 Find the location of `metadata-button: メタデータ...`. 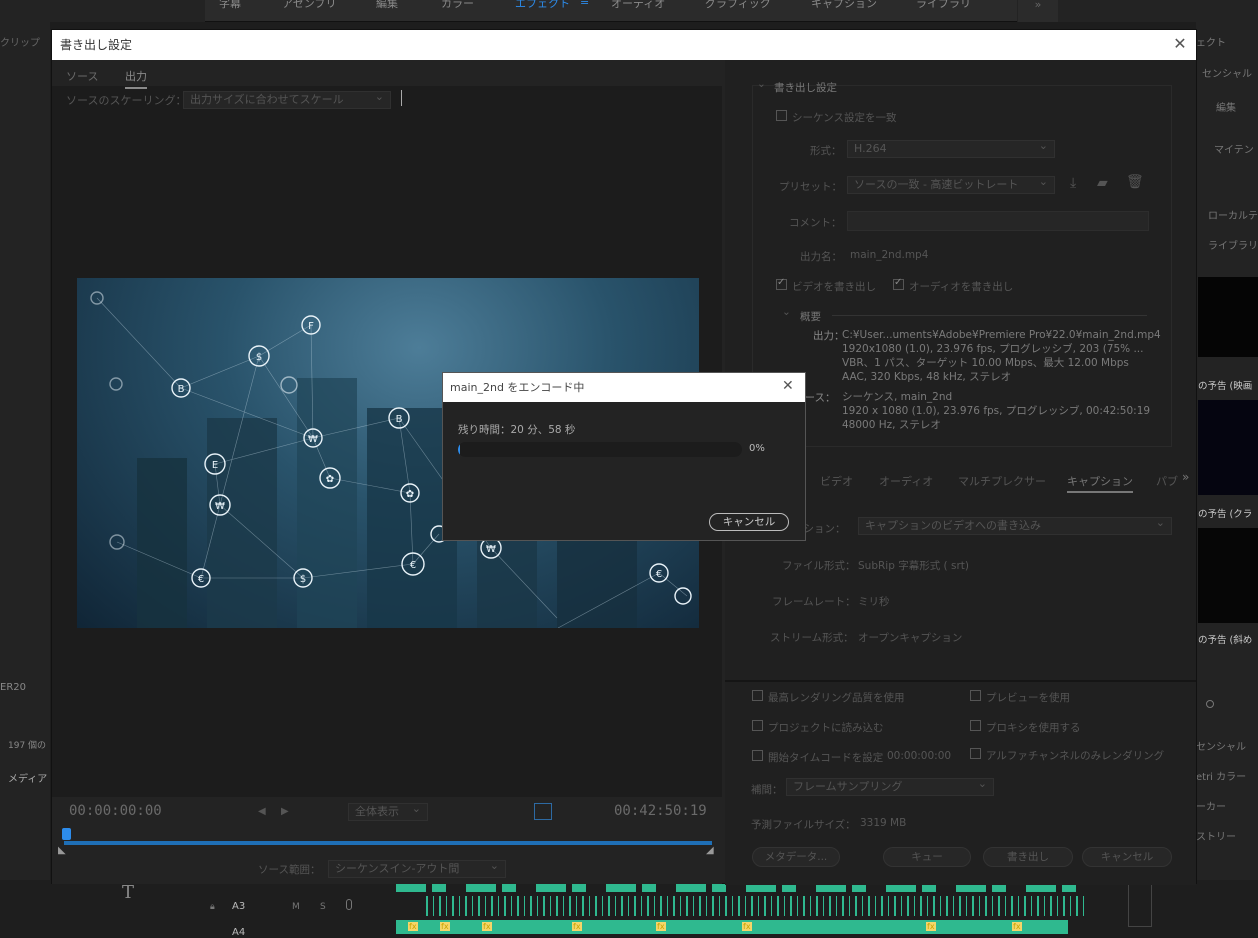

metadata-button: メタデータ... is located at coordinates (796, 857).